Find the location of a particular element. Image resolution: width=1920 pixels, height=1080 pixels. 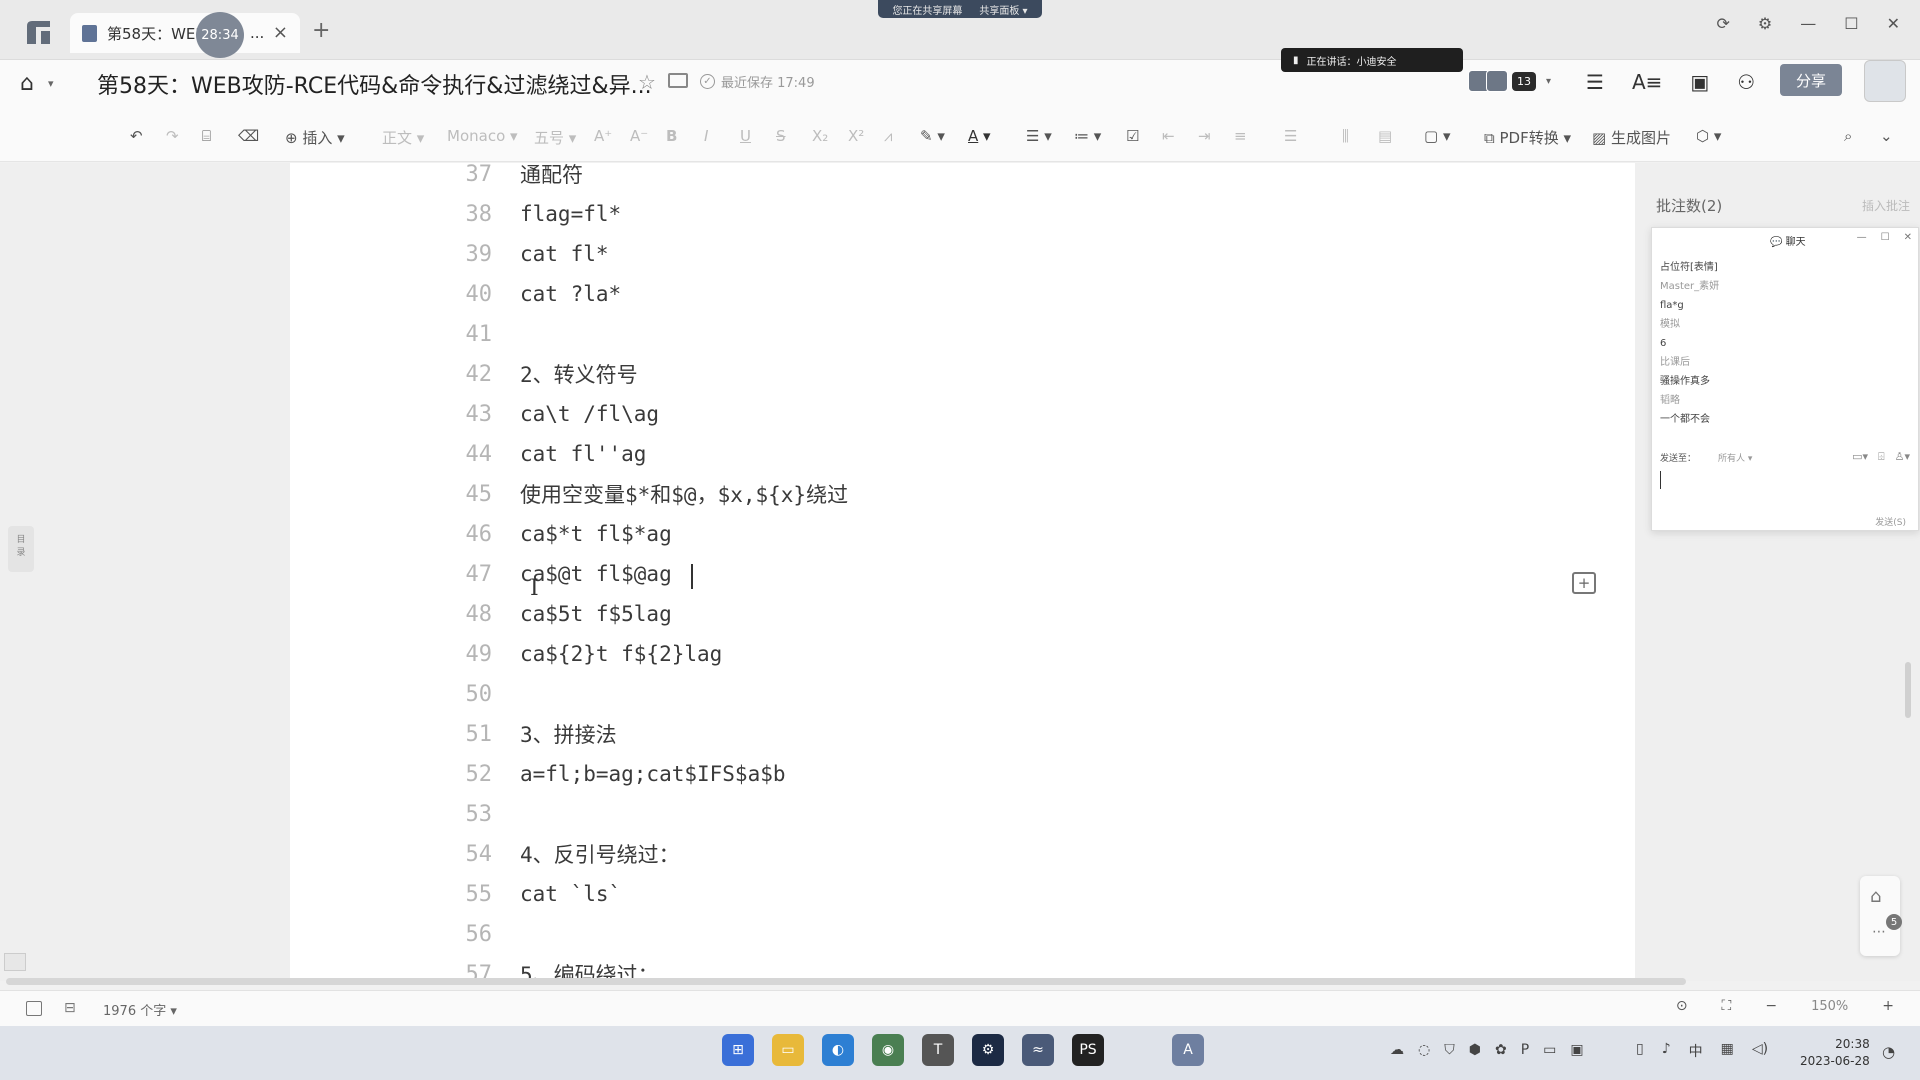

send-to-select: 所有人 ▾ is located at coordinates (1735, 457).